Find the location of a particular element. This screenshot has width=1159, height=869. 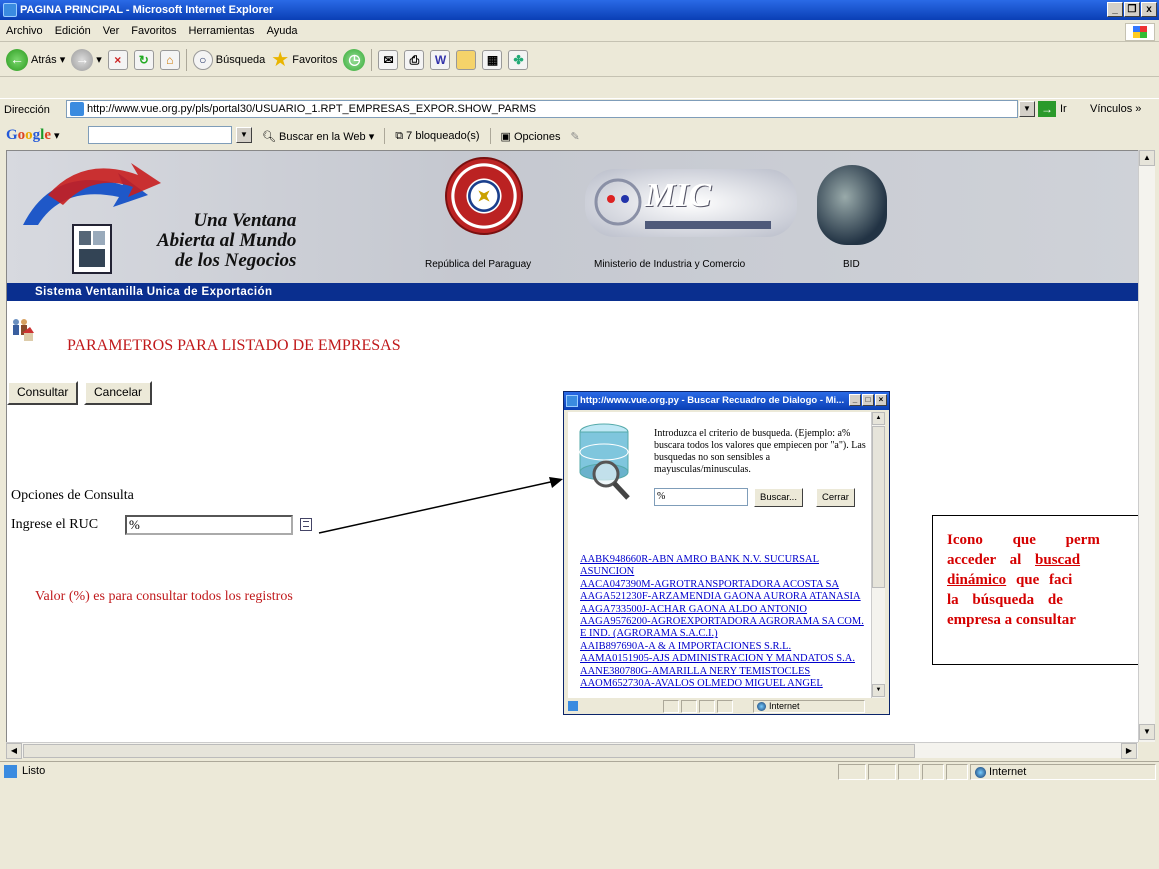

menu-archivo: Archivo is located at coordinates (24, 31).